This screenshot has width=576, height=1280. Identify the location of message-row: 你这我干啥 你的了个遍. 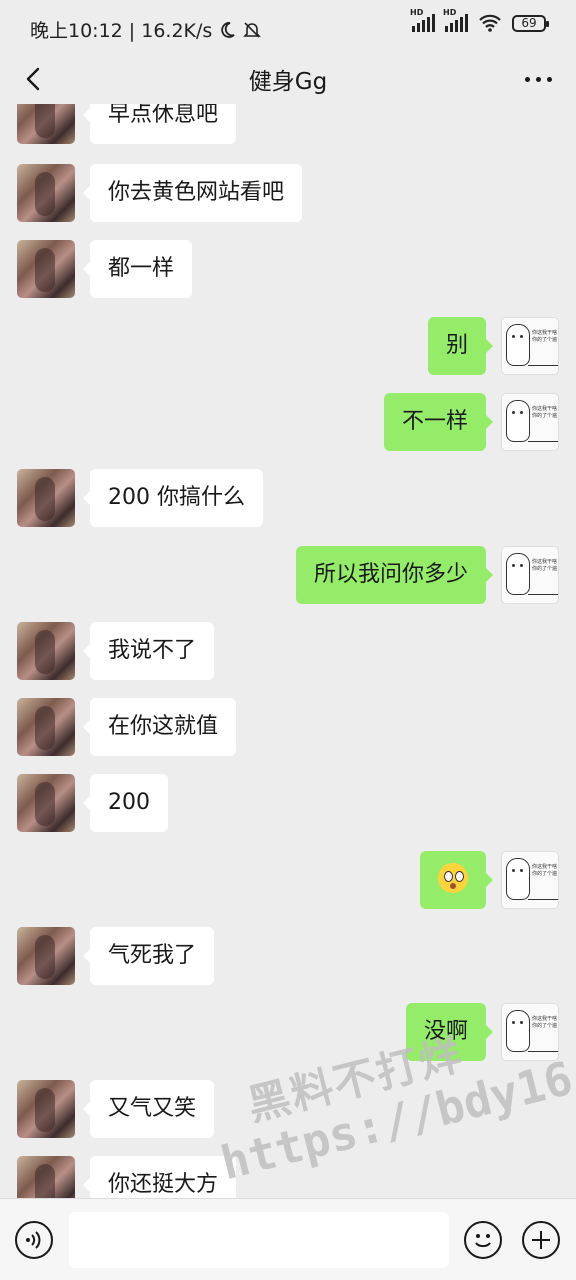
(489, 880).